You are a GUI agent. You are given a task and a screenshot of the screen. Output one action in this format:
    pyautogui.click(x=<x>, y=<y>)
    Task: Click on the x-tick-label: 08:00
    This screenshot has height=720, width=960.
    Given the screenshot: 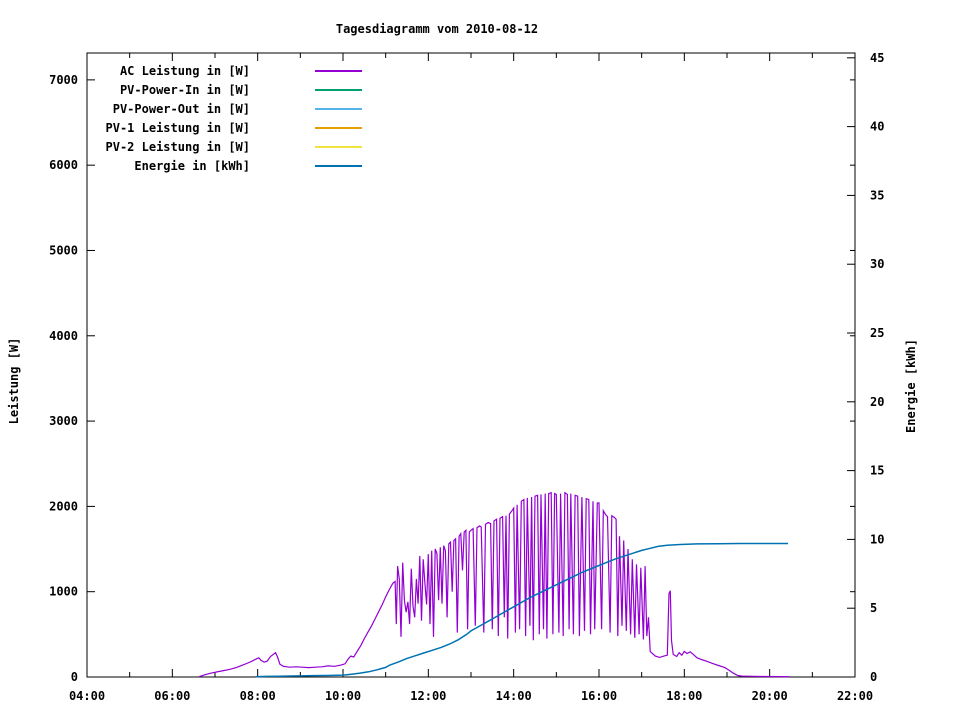 What is the action you would take?
    pyautogui.click(x=258, y=696)
    